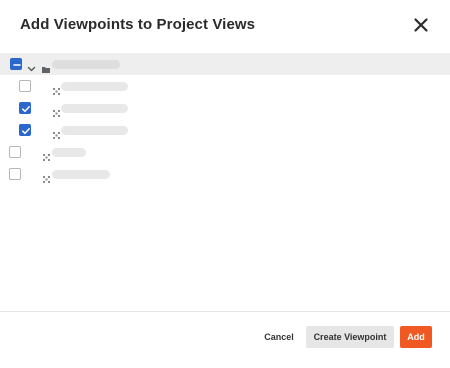 Image resolution: width=450 pixels, height=368 pixels. I want to click on expand-toggle, so click(31, 66).